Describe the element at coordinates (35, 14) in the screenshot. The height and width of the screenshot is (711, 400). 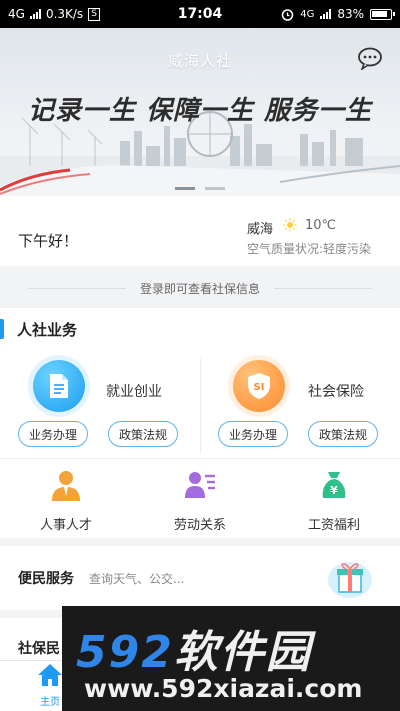
I see `signal-icon` at that location.